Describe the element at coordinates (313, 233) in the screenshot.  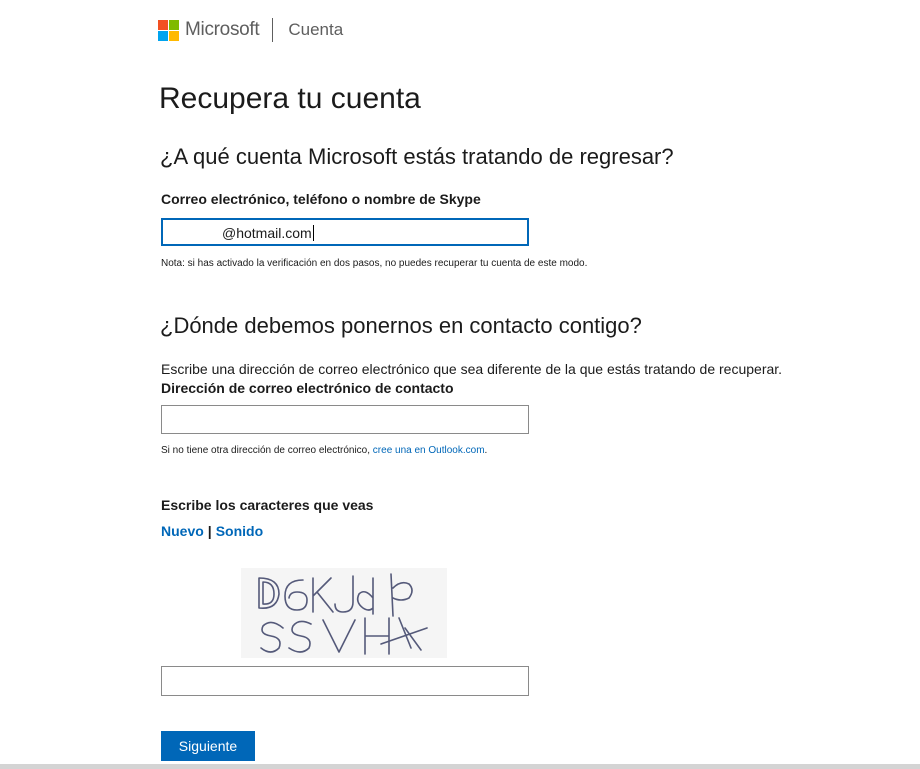
I see `text-caret` at that location.